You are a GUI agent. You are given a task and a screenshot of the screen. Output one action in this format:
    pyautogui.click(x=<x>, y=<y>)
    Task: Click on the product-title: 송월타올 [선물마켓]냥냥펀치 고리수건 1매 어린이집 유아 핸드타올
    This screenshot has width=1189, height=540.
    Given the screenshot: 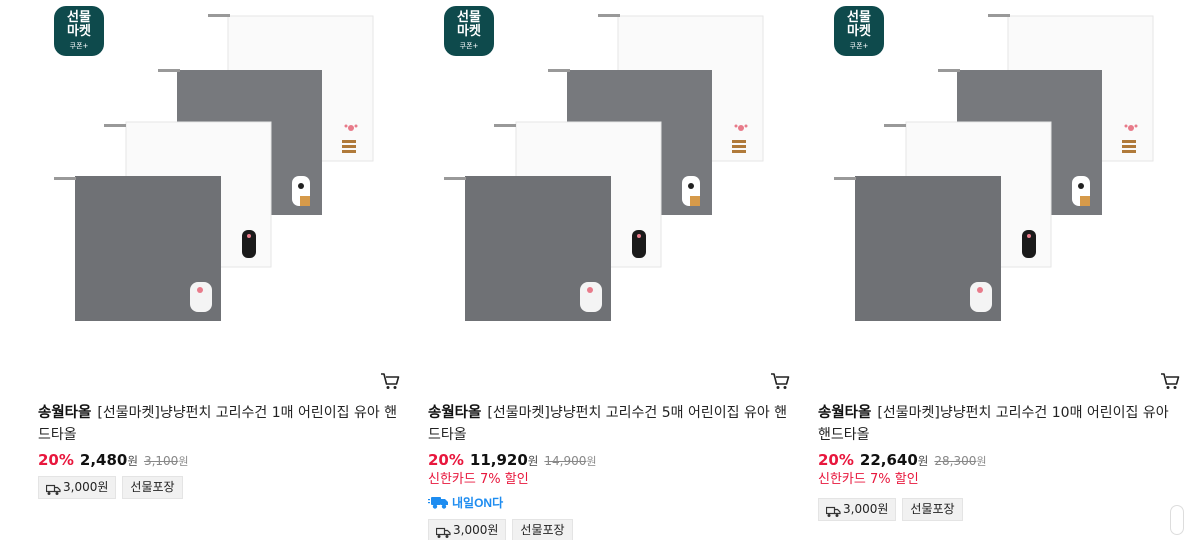 What is the action you would take?
    pyautogui.click(x=218, y=424)
    